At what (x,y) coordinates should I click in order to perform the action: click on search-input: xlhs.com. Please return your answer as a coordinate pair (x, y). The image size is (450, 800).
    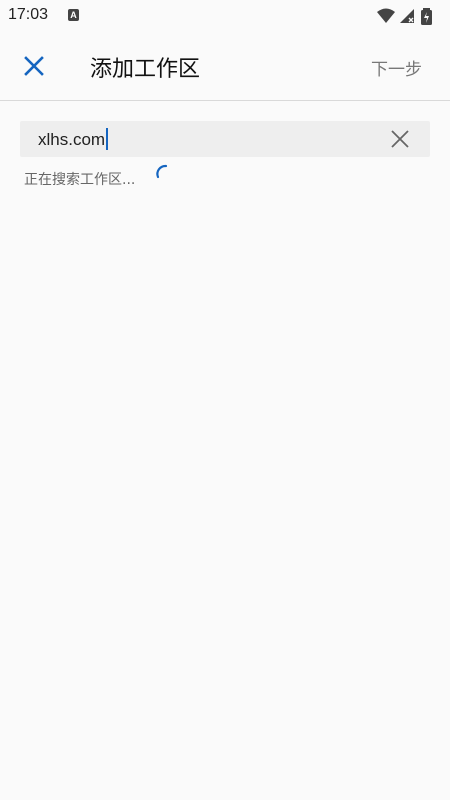
    Looking at the image, I should click on (73, 139).